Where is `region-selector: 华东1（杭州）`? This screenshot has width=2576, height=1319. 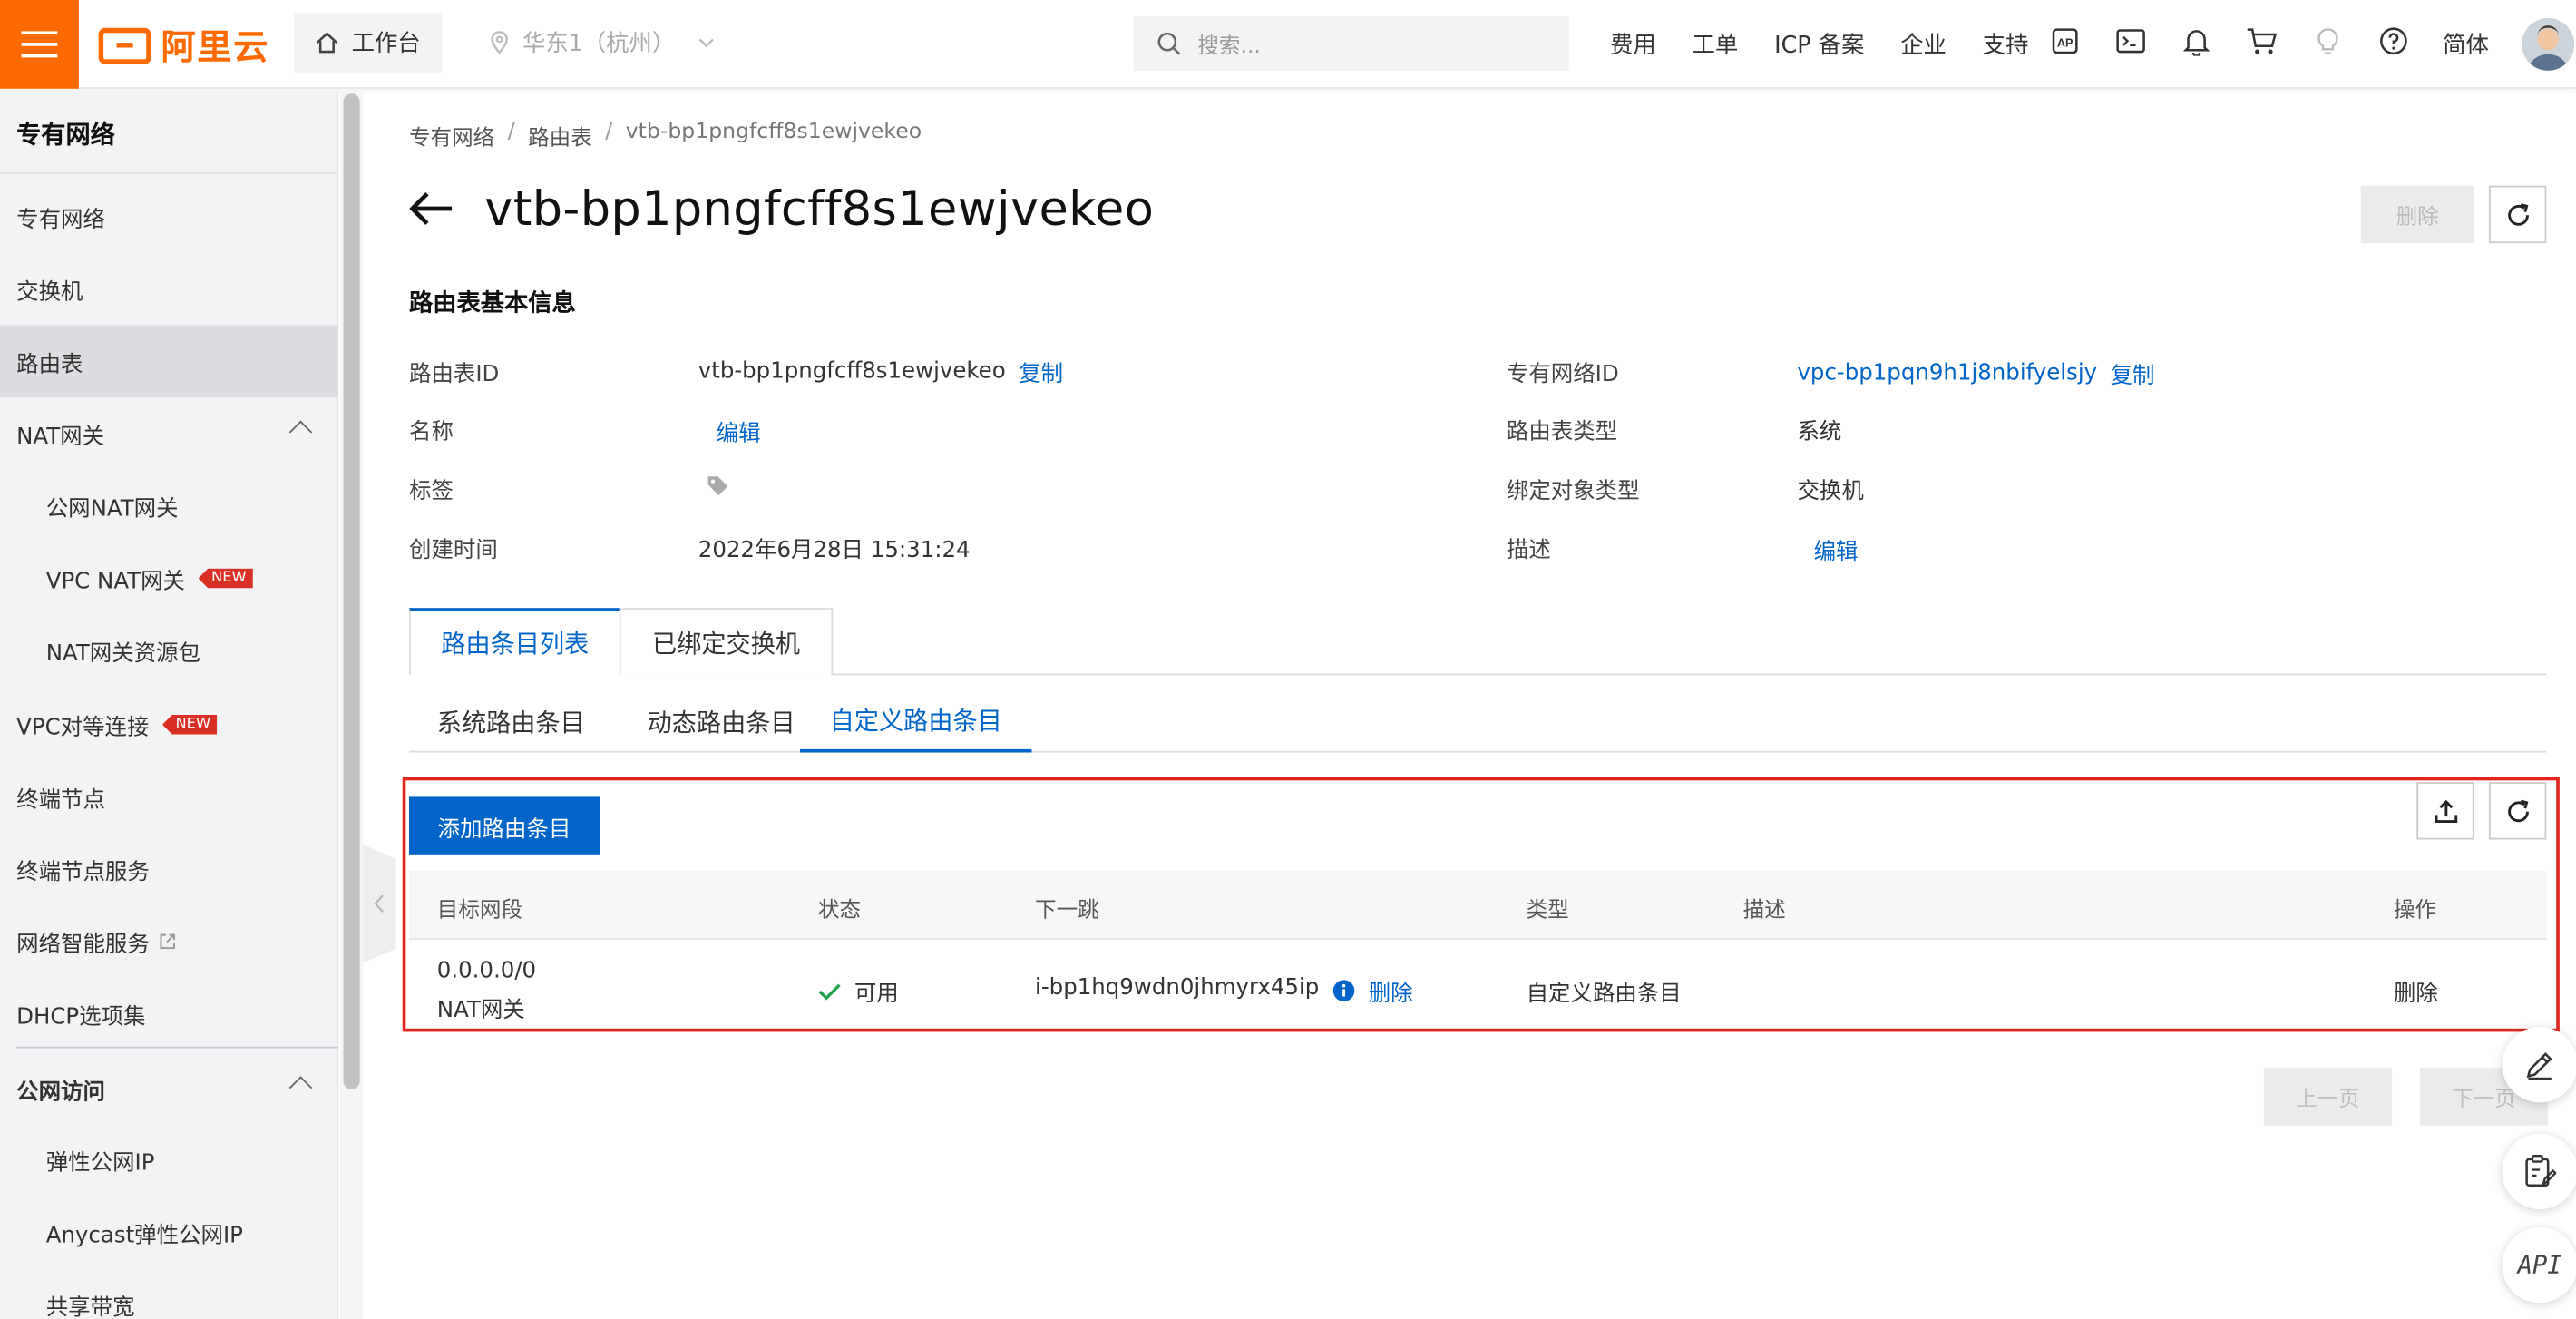 region-selector: 华东1（杭州） is located at coordinates (602, 42).